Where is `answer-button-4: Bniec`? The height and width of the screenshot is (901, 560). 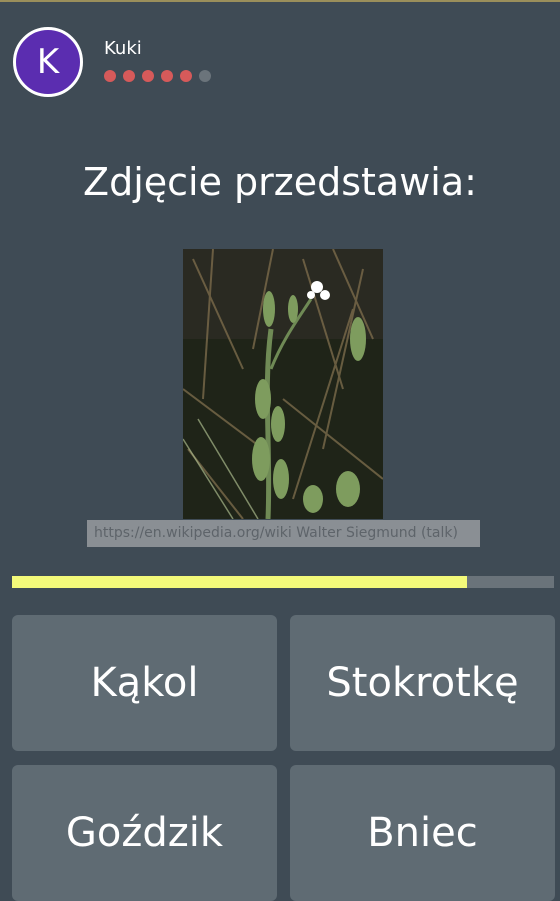 answer-button-4: Bniec is located at coordinates (422, 833).